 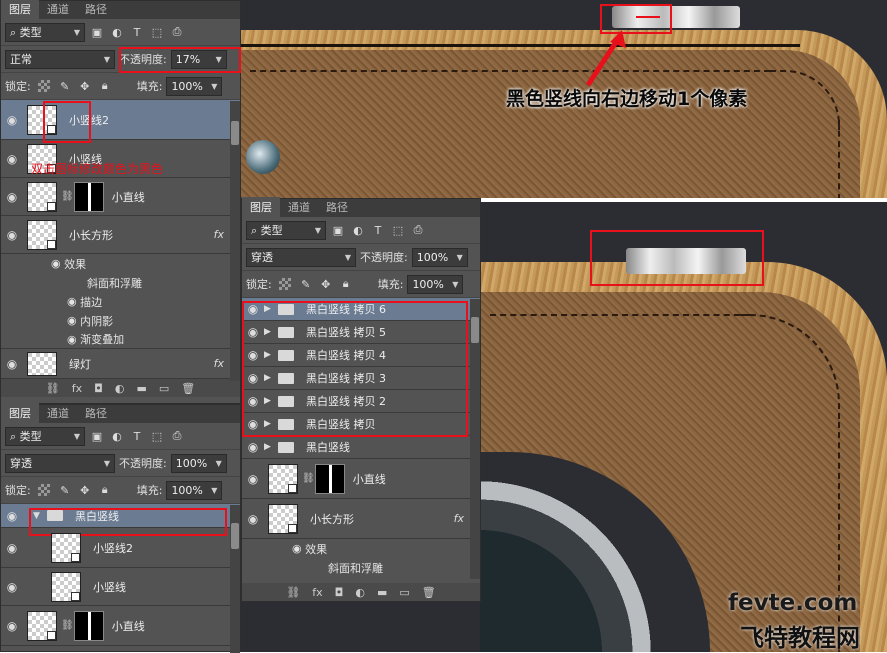 I want to click on expand-triangle-icon: ▶, so click(x=269, y=447).